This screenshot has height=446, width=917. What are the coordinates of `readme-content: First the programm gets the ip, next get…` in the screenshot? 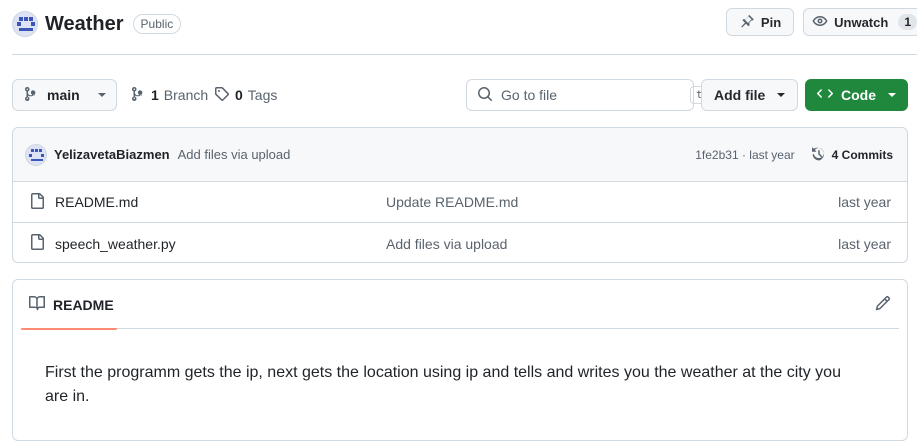 It's located at (443, 384).